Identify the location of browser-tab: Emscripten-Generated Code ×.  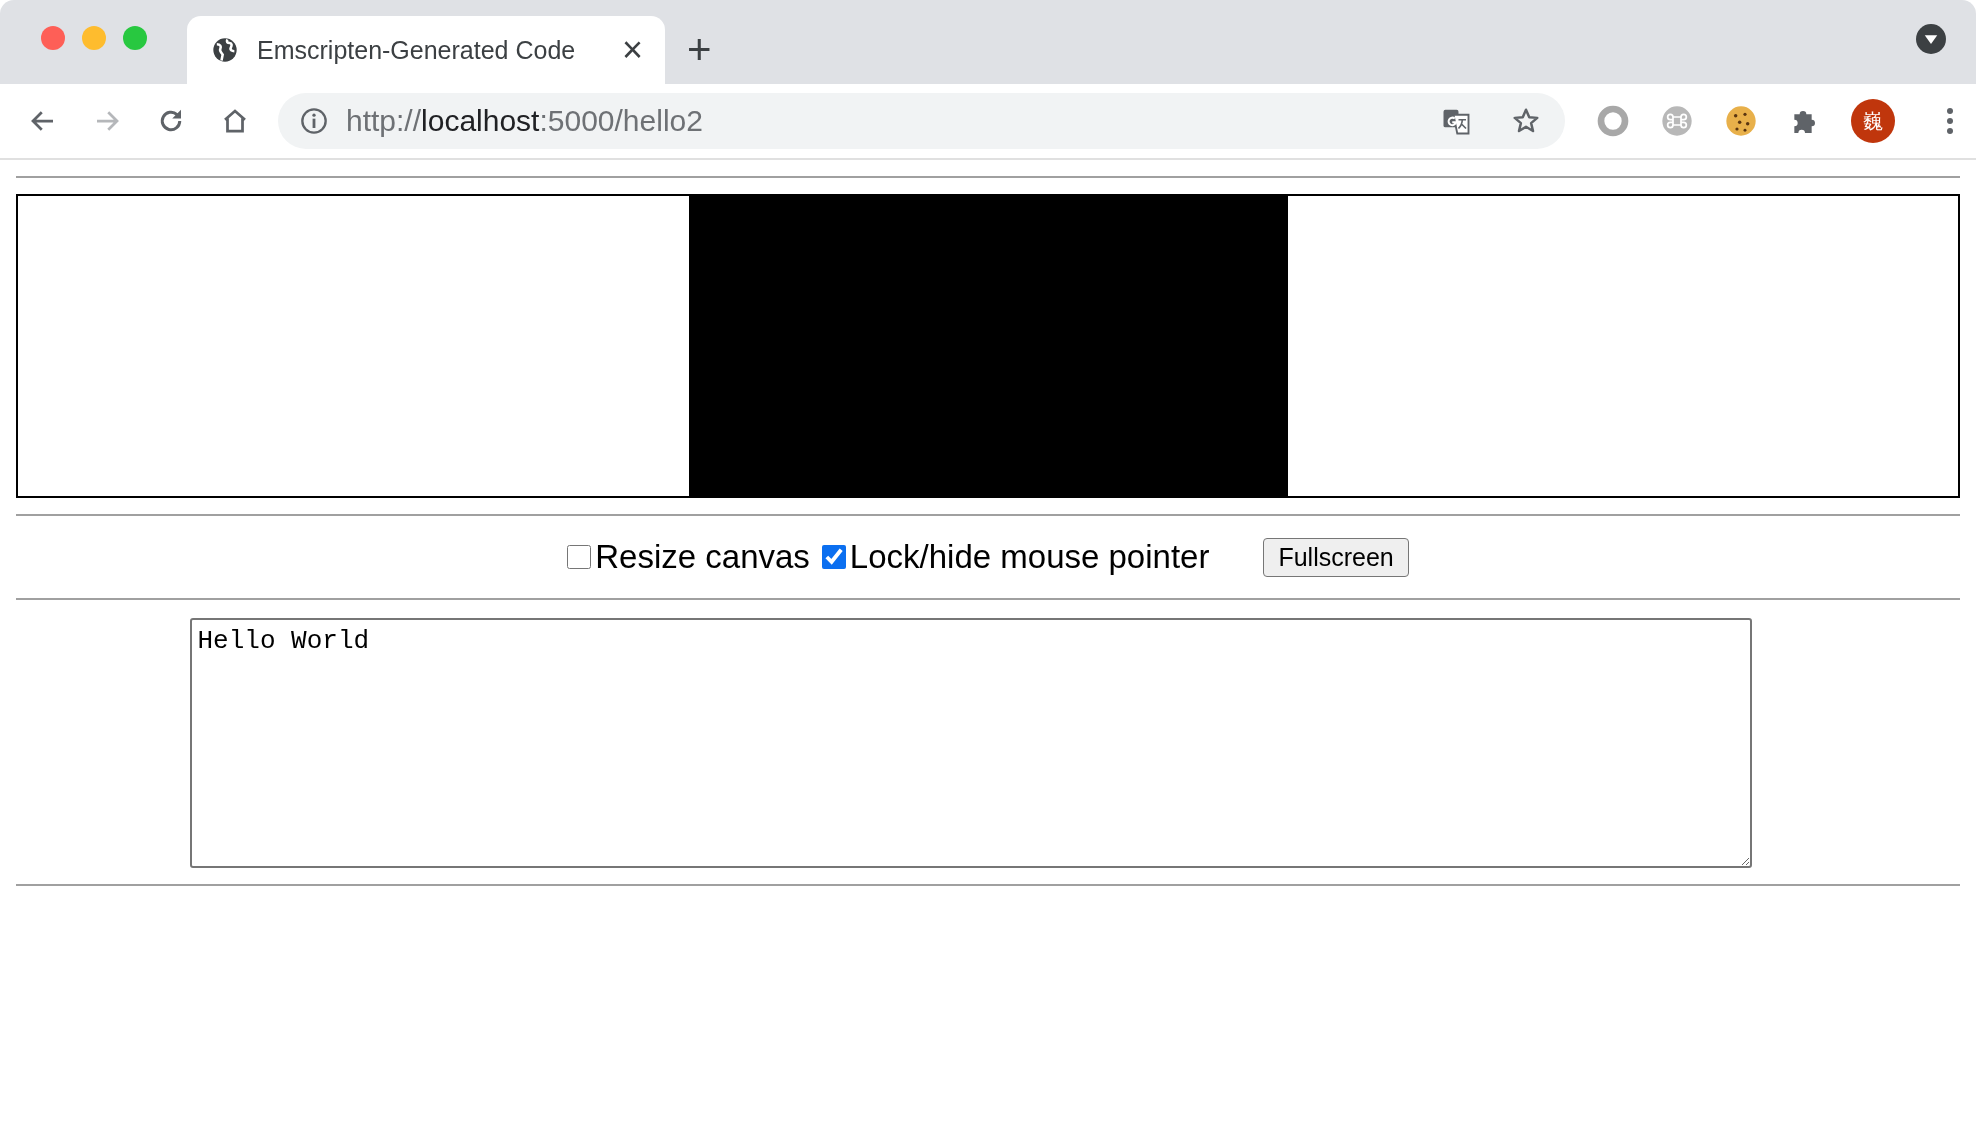
(426, 50).